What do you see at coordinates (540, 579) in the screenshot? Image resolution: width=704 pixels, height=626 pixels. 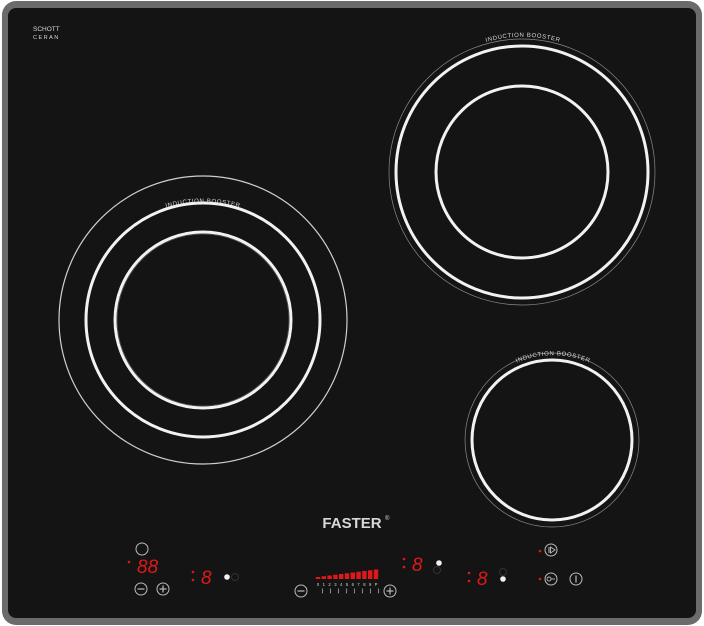 I see `lock-indicator-dot` at bounding box center [540, 579].